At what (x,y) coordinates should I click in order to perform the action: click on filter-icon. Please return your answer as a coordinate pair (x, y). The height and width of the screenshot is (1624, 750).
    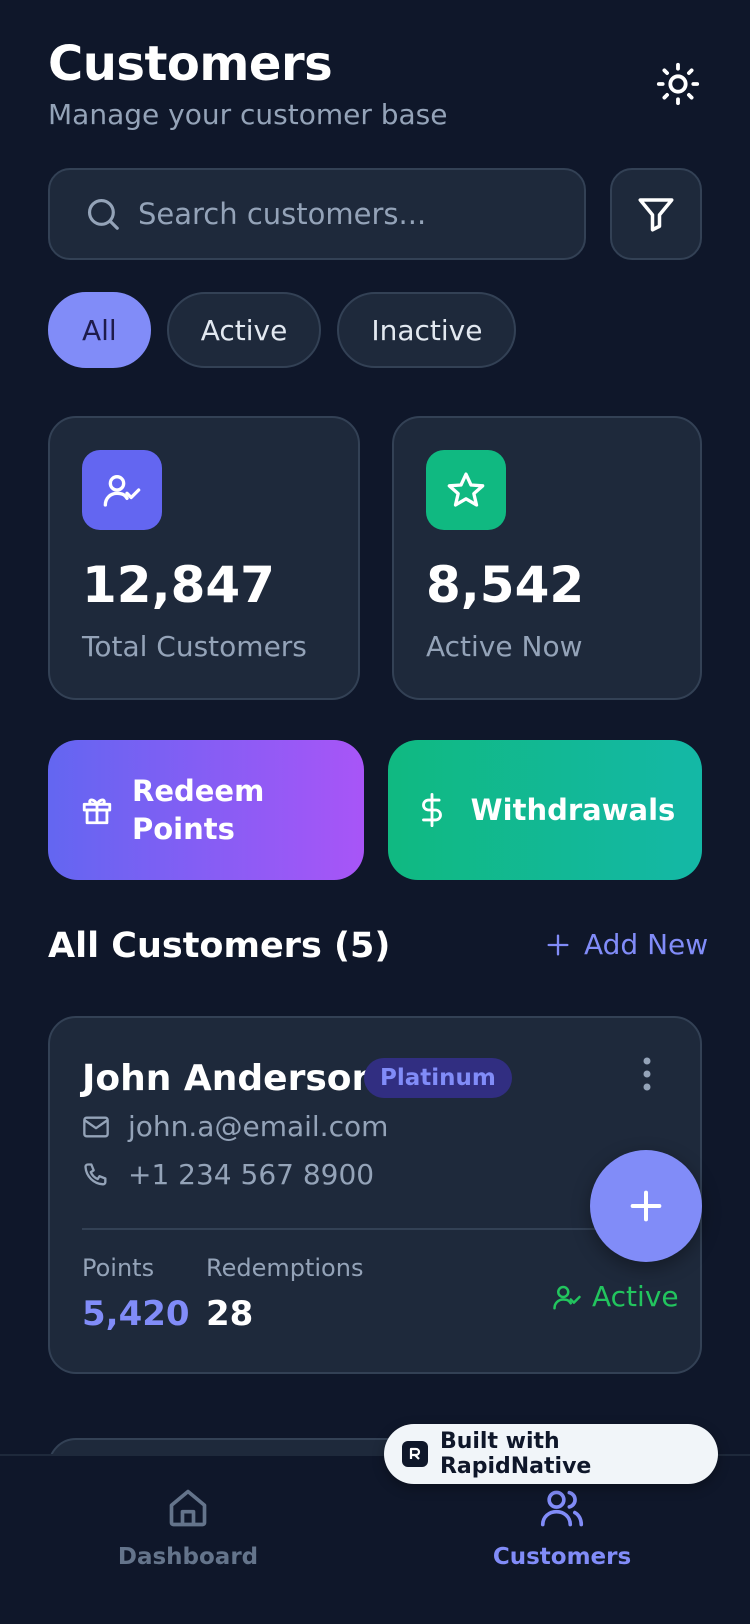
    Looking at the image, I should click on (656, 215).